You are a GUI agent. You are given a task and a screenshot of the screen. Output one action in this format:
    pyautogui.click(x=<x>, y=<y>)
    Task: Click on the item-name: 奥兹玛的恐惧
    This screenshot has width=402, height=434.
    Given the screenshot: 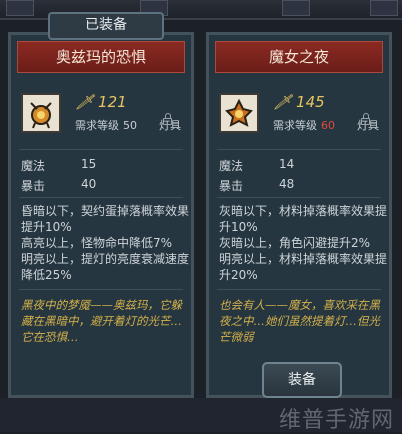 What is the action you would take?
    pyautogui.click(x=101, y=57)
    